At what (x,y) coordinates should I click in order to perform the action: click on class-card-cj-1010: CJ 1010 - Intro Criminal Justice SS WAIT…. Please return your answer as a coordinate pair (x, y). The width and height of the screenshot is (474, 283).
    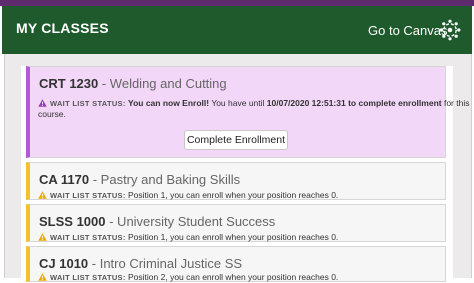
    Looking at the image, I should click on (236, 264).